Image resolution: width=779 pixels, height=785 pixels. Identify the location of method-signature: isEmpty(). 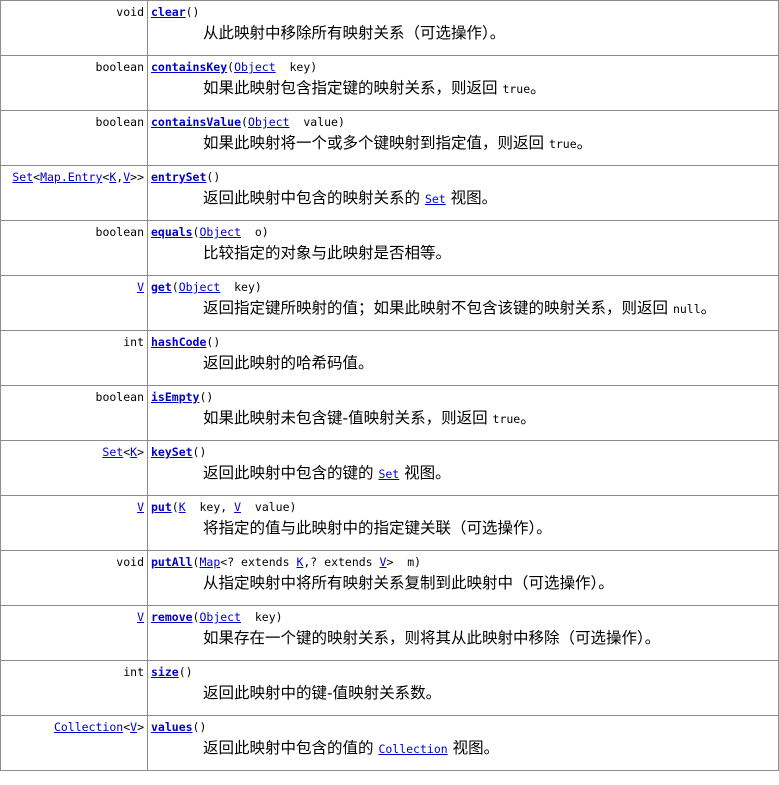
(464, 397).